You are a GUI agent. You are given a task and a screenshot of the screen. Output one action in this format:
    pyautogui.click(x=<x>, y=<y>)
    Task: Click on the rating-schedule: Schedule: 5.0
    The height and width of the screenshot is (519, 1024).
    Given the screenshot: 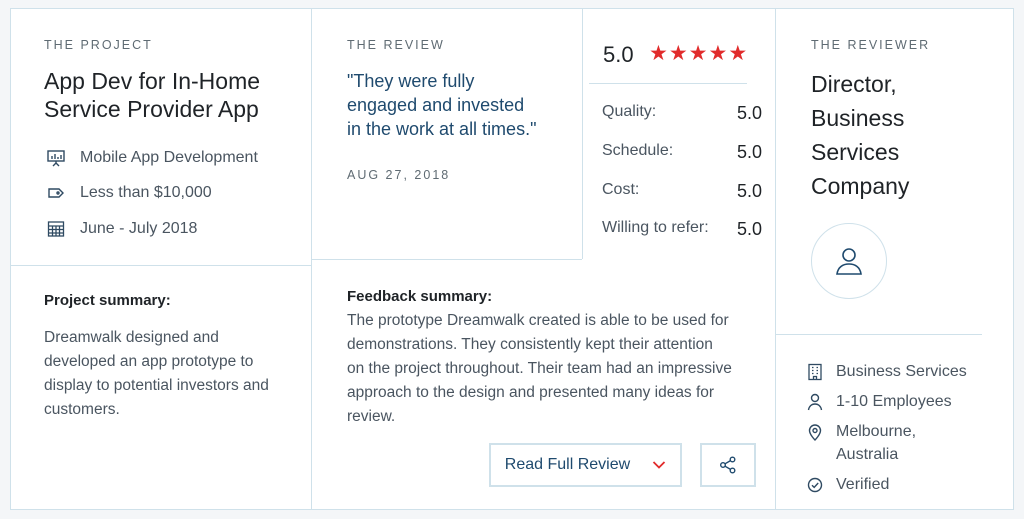 What is the action you would take?
    pyautogui.click(x=682, y=152)
    